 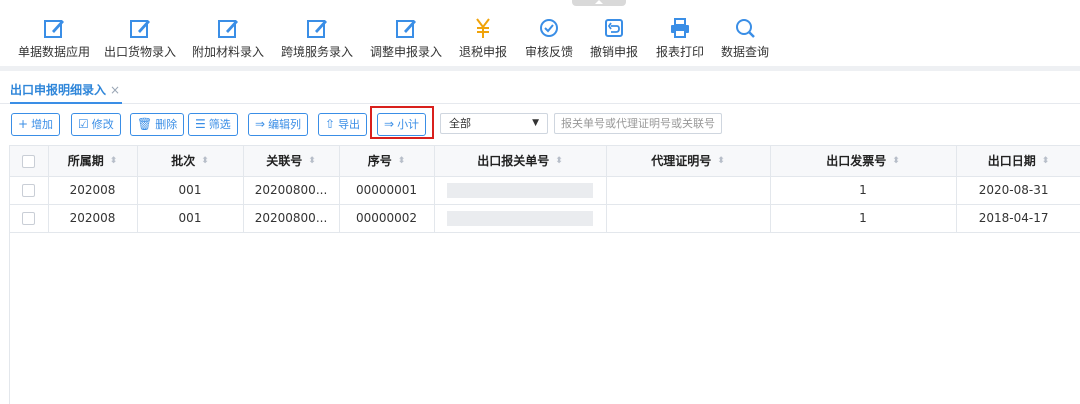 What do you see at coordinates (599, 3) in the screenshot?
I see `collapse-handle` at bounding box center [599, 3].